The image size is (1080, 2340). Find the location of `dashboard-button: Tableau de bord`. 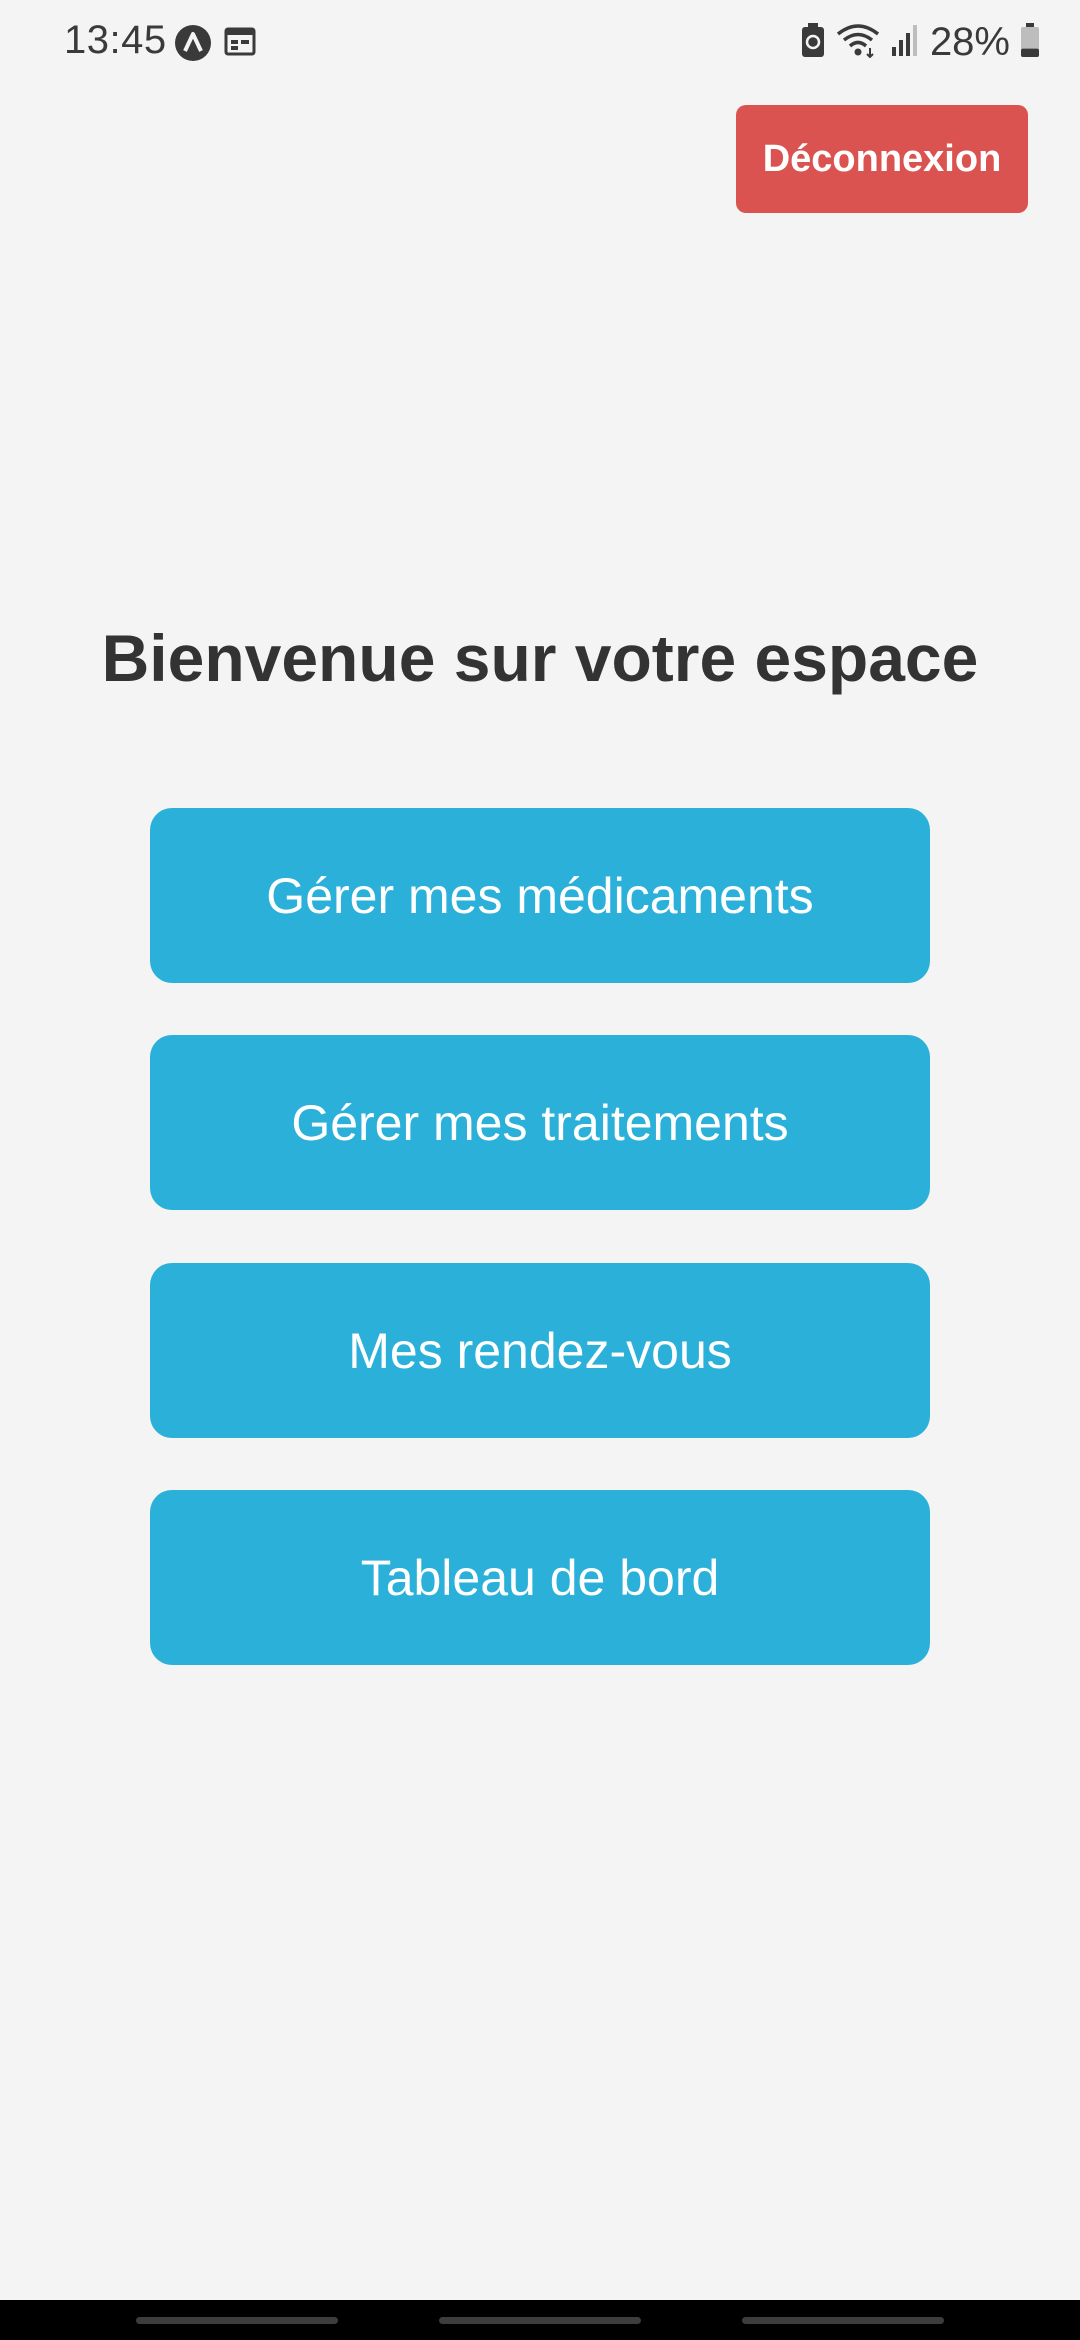

dashboard-button: Tableau de bord is located at coordinates (540, 1577).